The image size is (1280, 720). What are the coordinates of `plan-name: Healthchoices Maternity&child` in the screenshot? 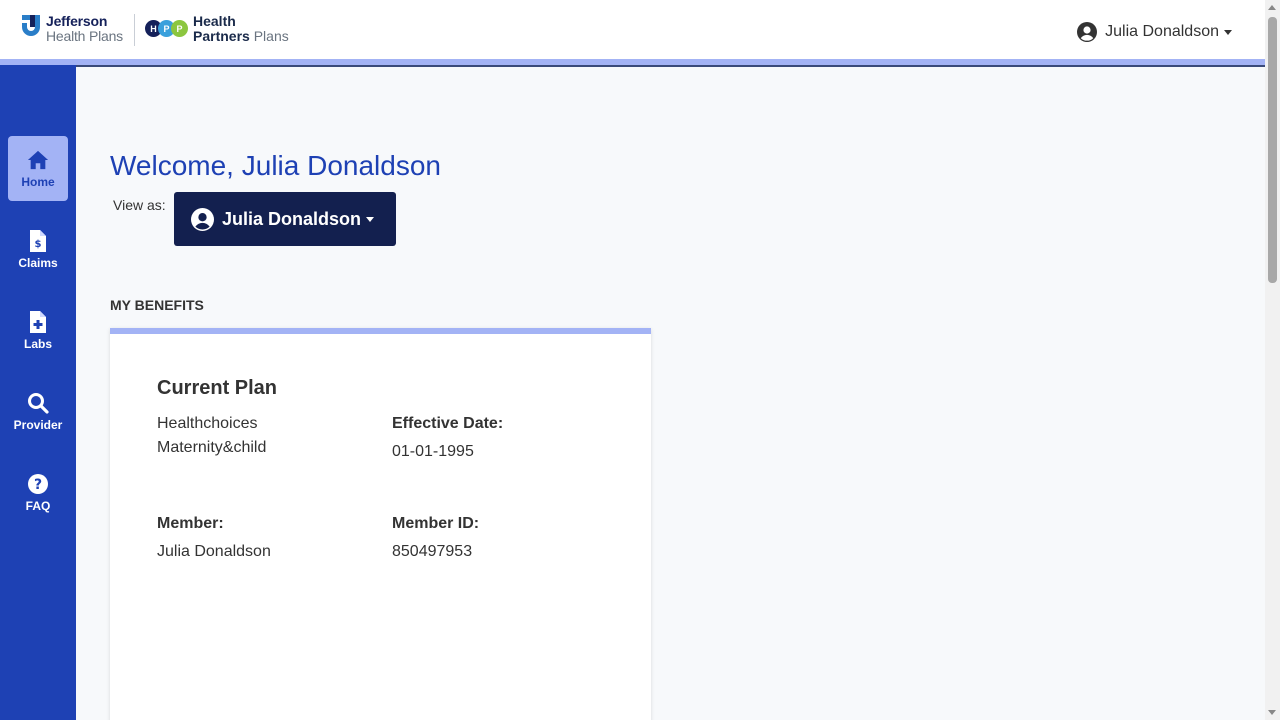 It's located at (212, 435).